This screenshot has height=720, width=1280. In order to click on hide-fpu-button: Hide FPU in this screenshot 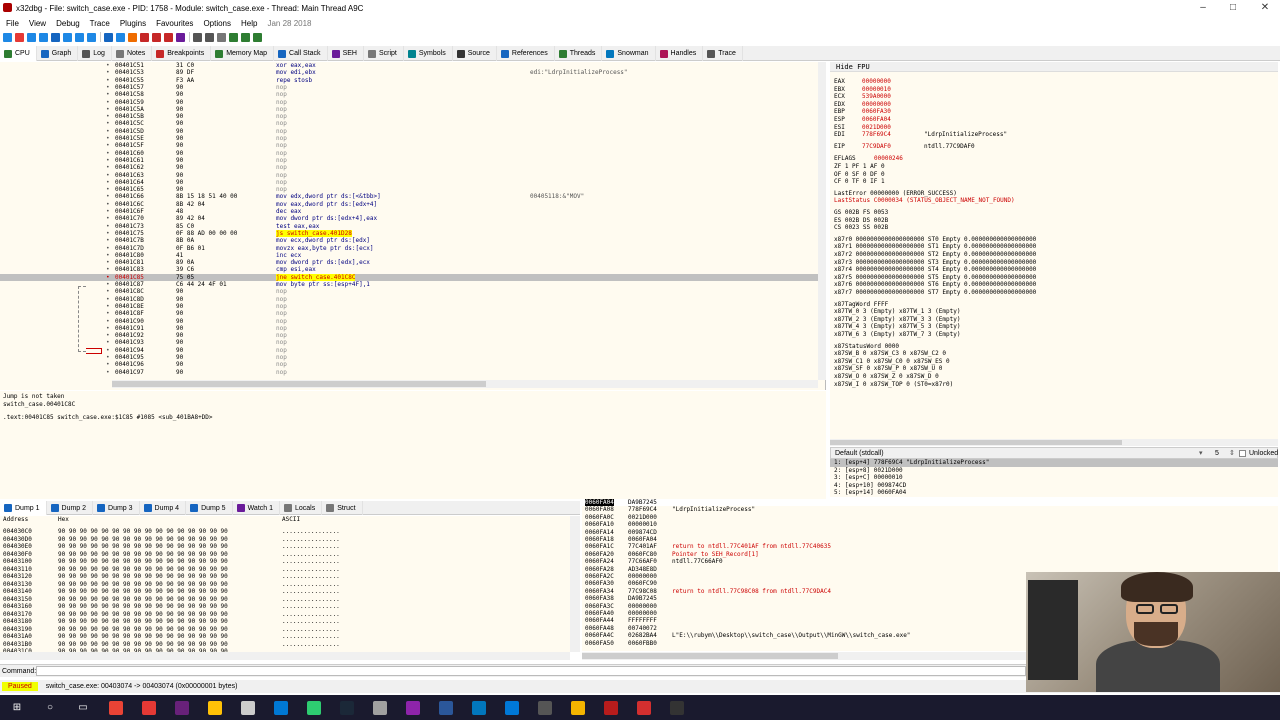, I will do `click(1054, 67)`.